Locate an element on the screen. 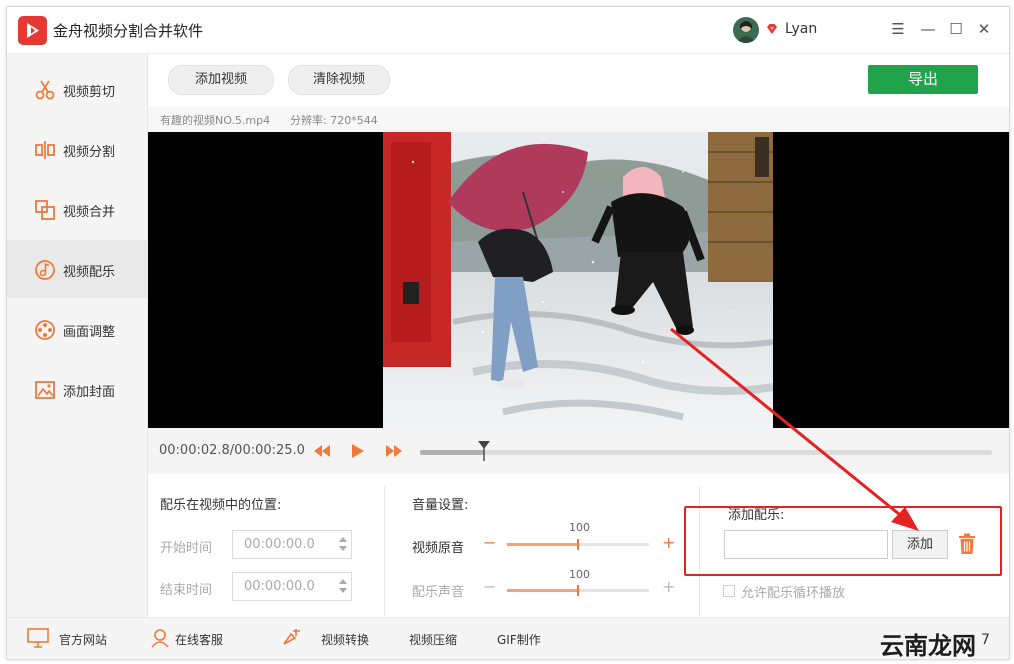 This screenshot has width=1014, height=664. end-time-input: 00:00:00.0 is located at coordinates (292, 586).